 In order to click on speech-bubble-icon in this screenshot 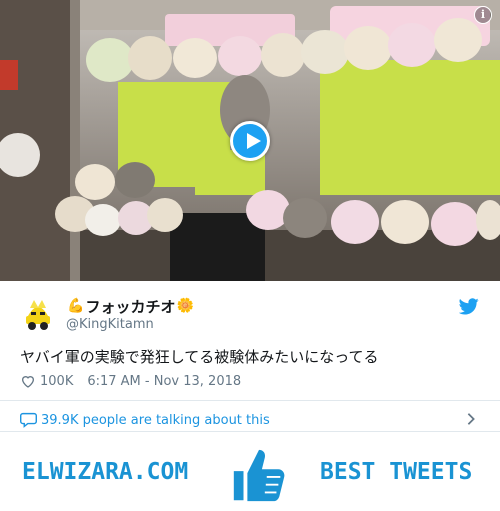, I will do `click(28, 420)`.